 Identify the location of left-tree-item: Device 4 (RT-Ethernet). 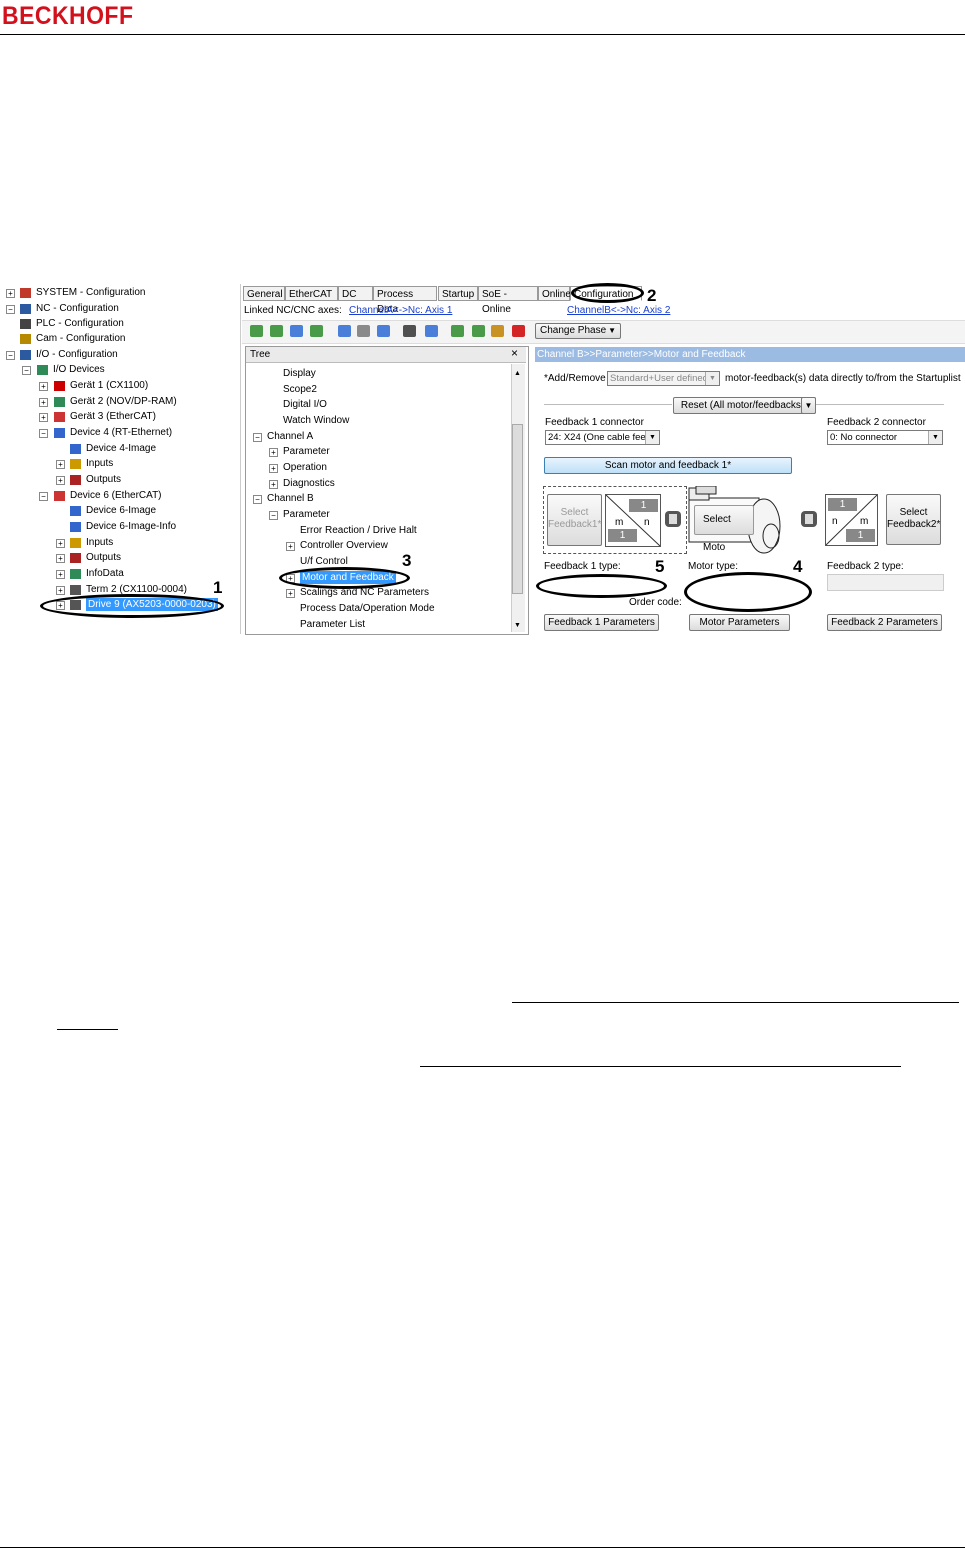
(121, 432).